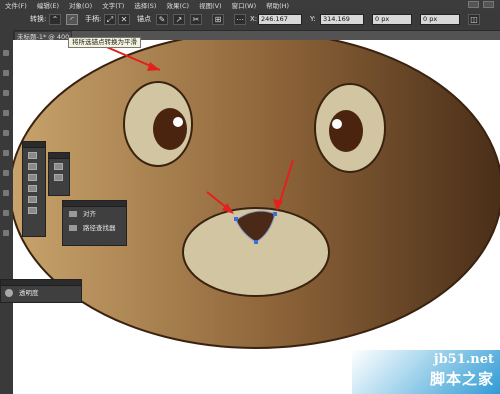 The width and height of the screenshot is (500, 394). I want to click on arrange-icon, so click(488, 4).